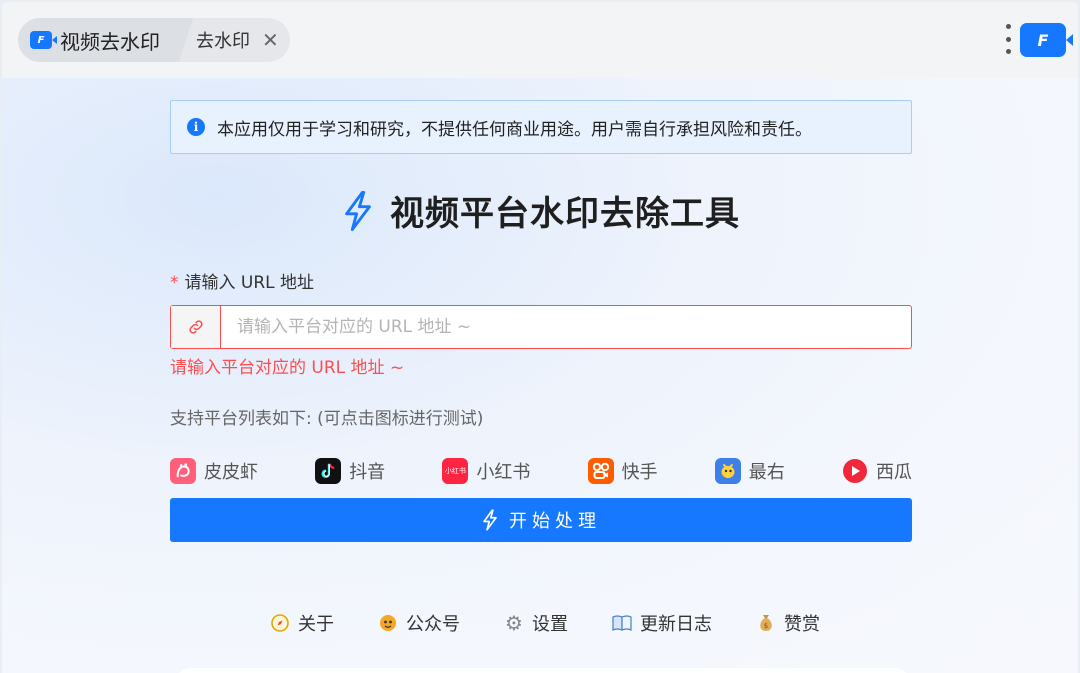 The height and width of the screenshot is (673, 1080). I want to click on official-account-link: 公众号, so click(419, 623).